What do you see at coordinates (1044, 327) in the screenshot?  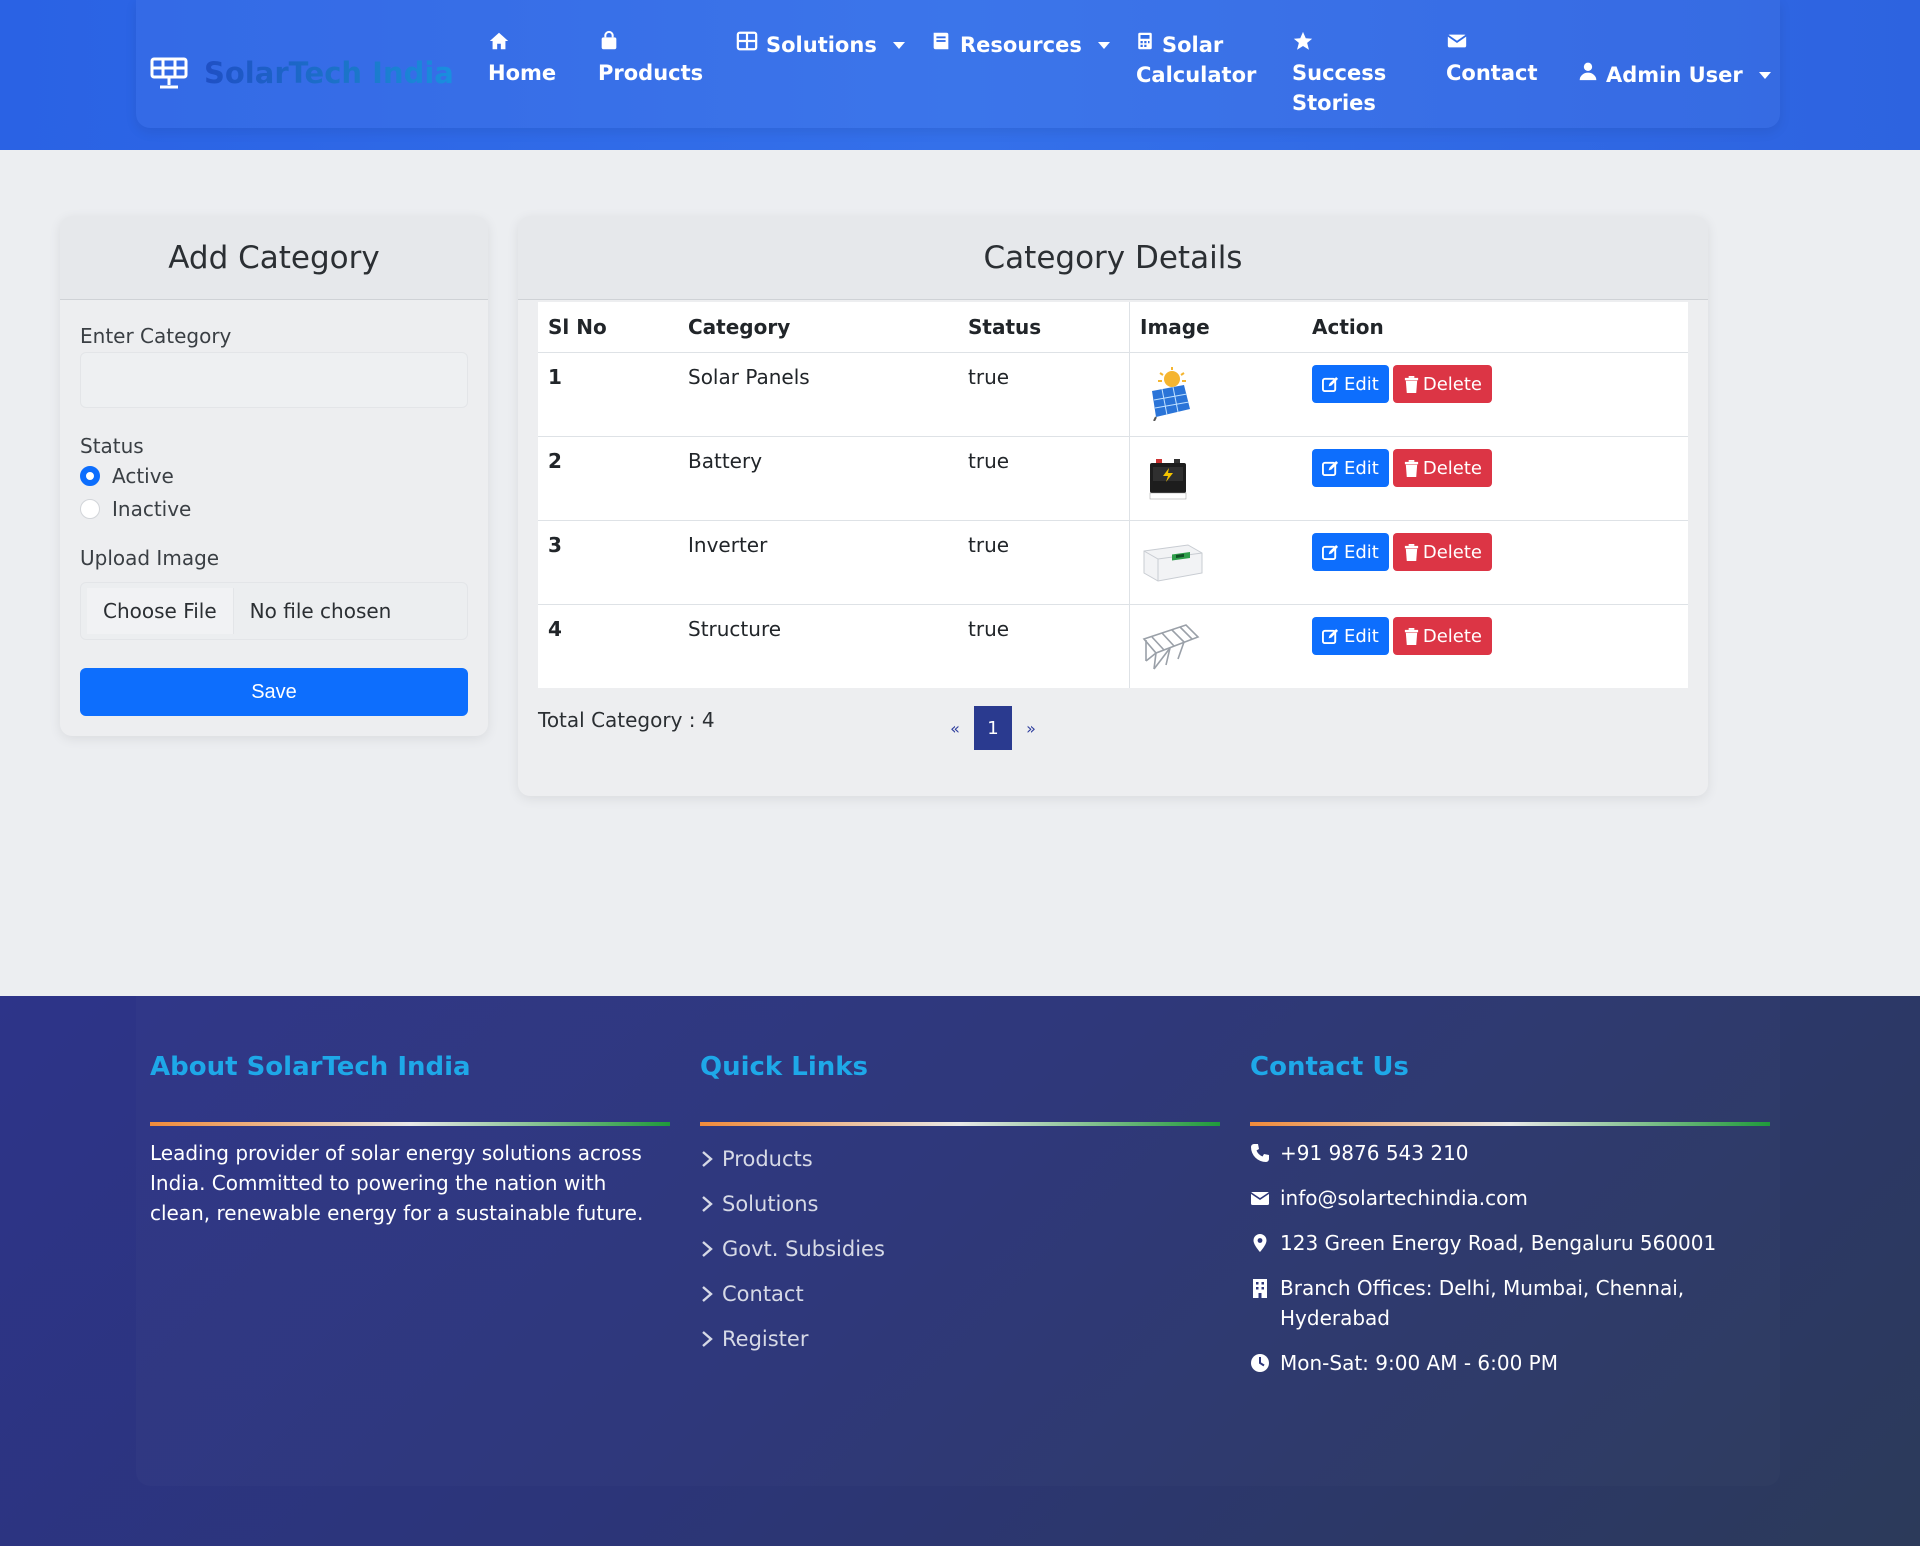 I see `header-status: Status` at bounding box center [1044, 327].